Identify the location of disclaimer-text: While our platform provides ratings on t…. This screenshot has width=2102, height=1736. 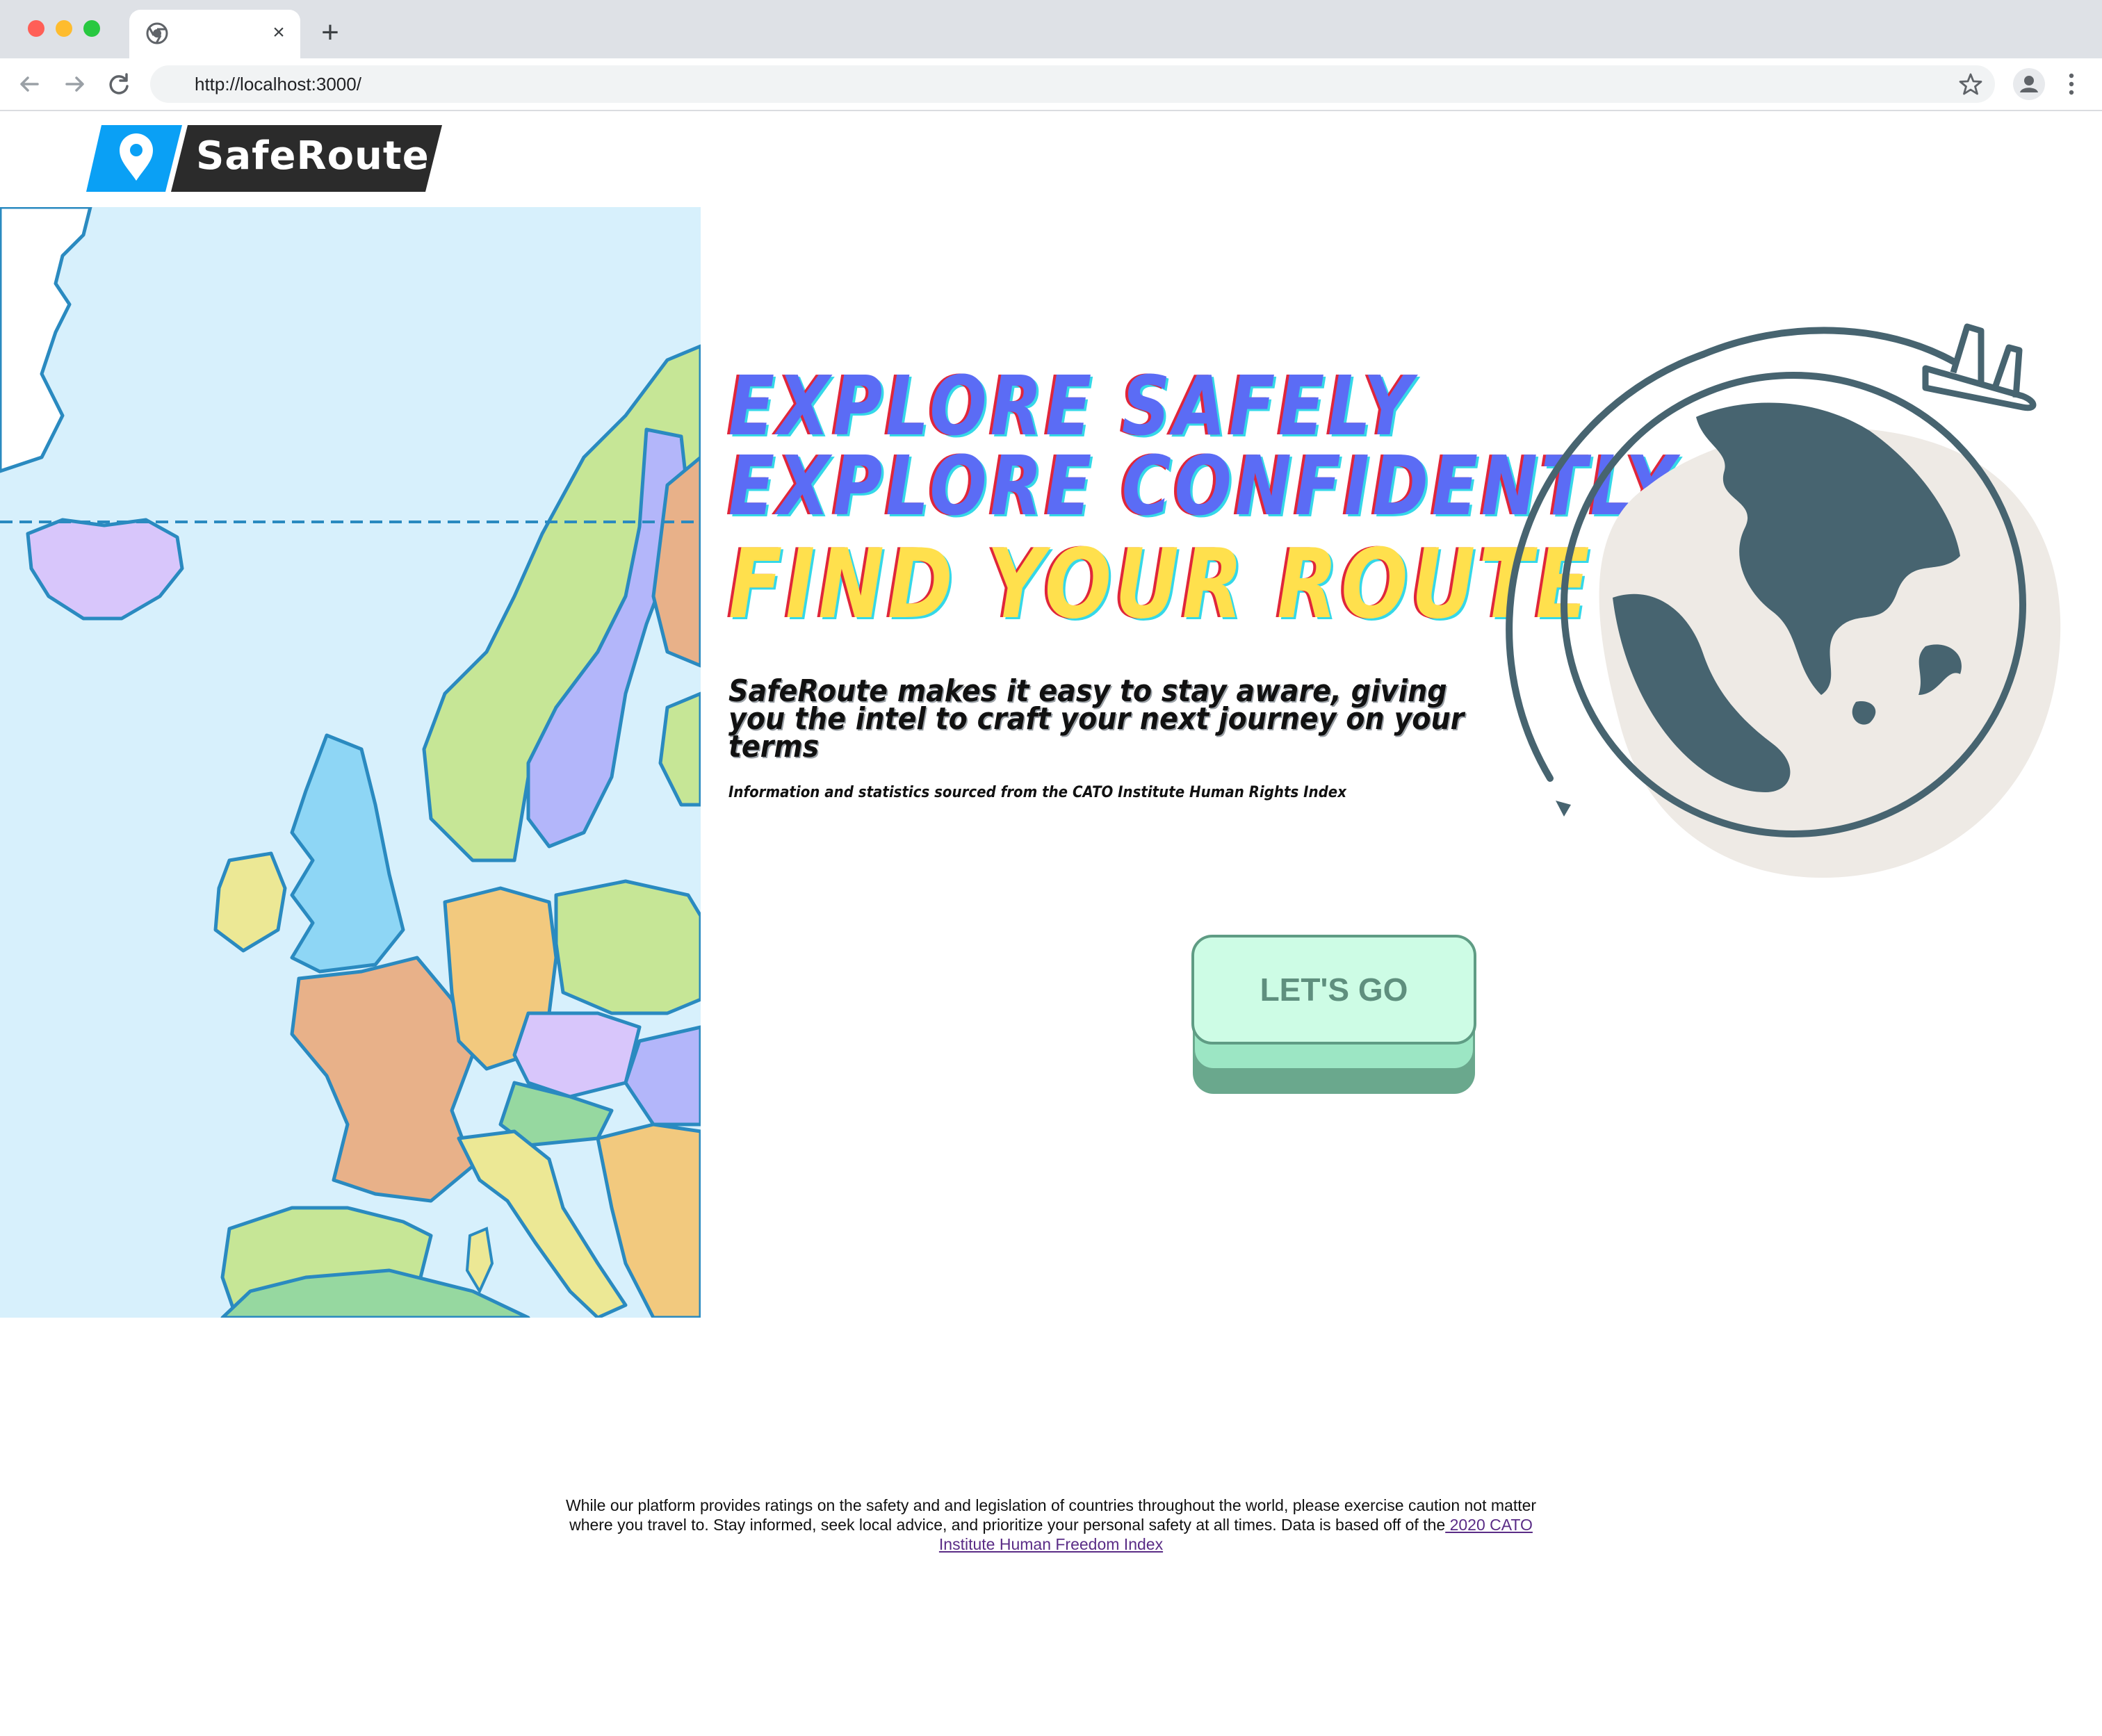
(1051, 1515).